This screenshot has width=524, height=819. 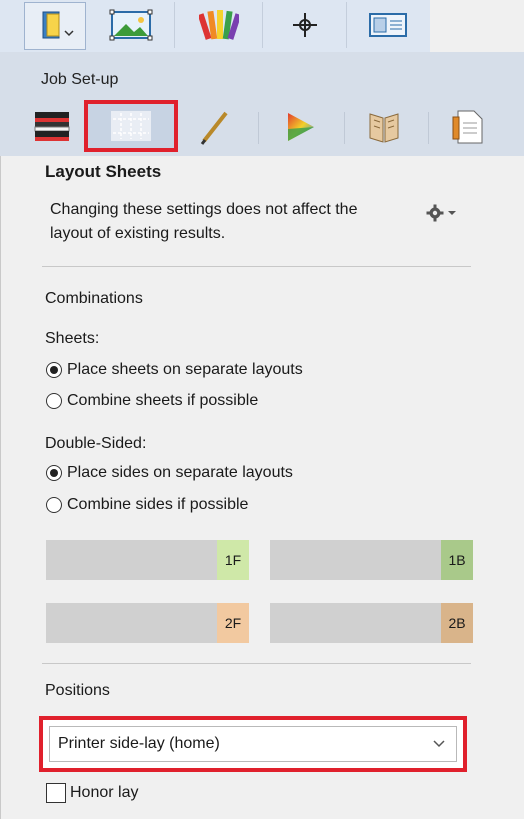 What do you see at coordinates (158, 504) in the screenshot?
I see `radio-label: Combine sides if possible` at bounding box center [158, 504].